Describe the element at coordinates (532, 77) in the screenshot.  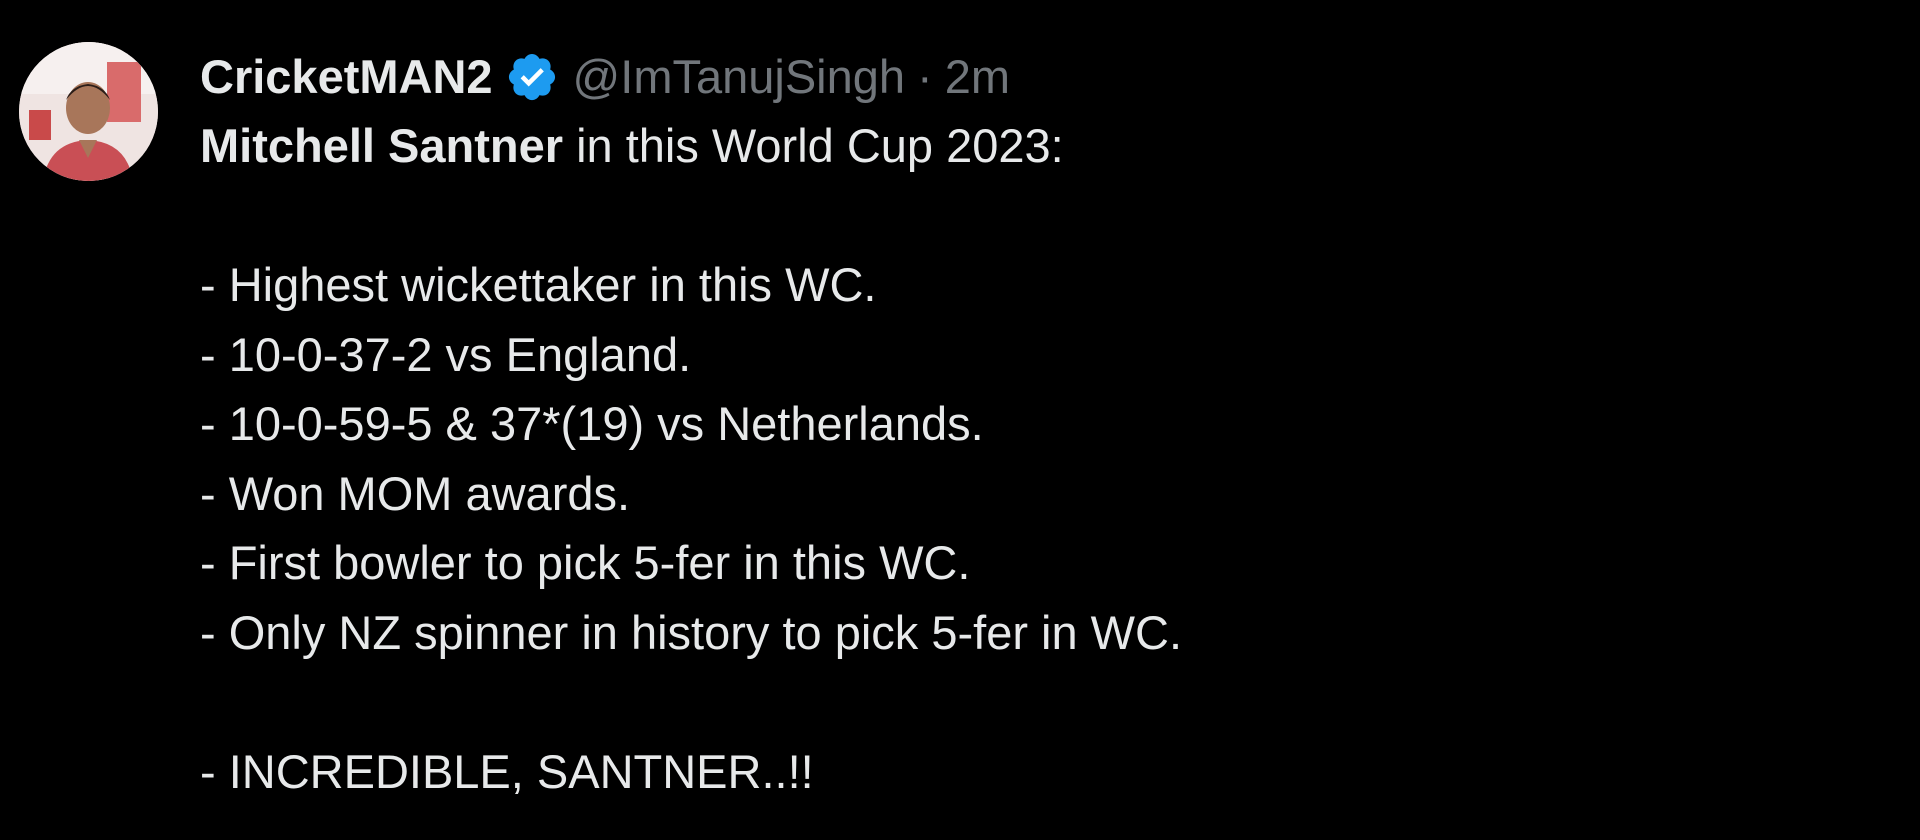
I see `verified-badge-icon` at that location.